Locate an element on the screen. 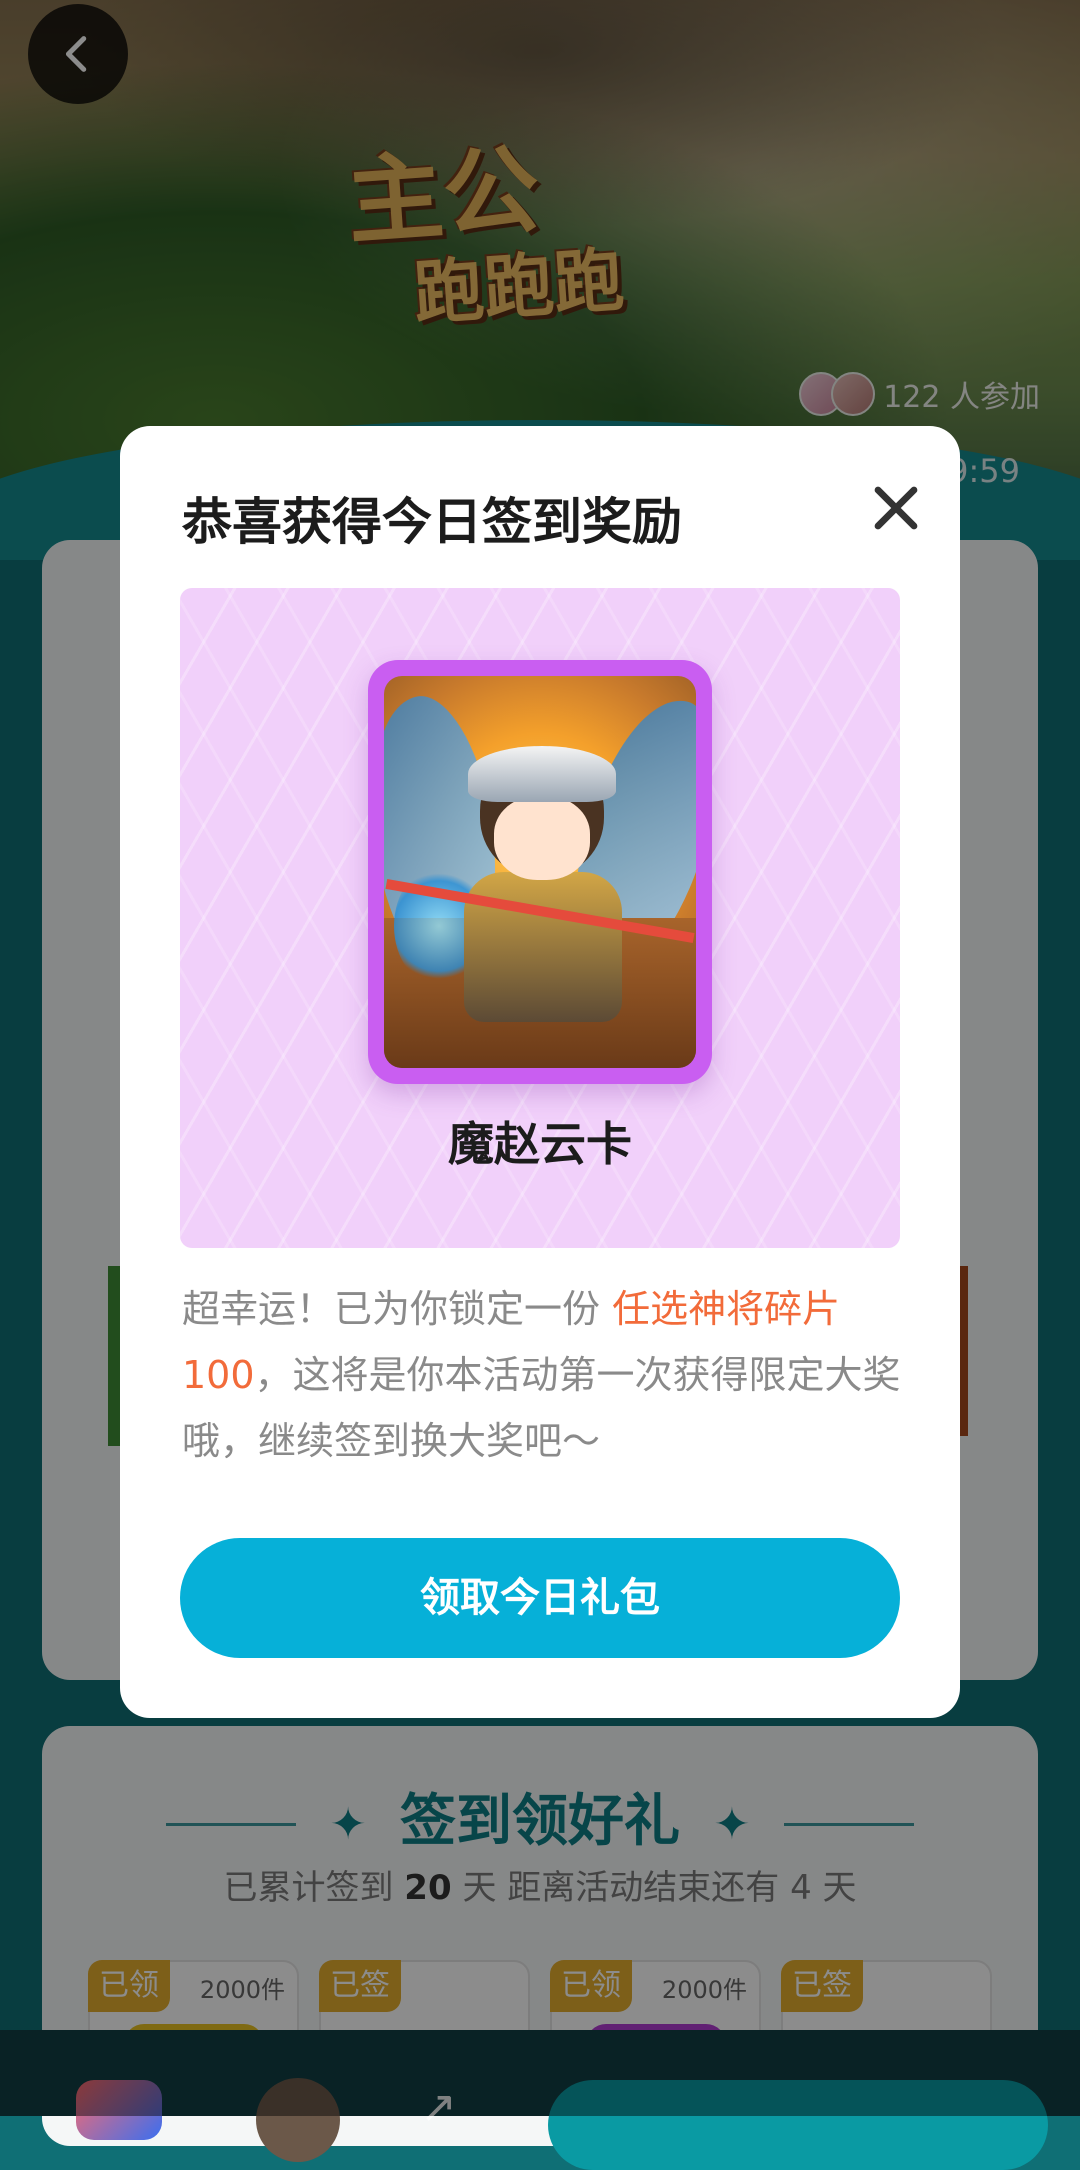 This screenshot has height=2170, width=1080. desc-text: ，这将是你本活动第一次获得限定大奖哦，继续签到换大奖吧～ is located at coordinates (541, 1408).